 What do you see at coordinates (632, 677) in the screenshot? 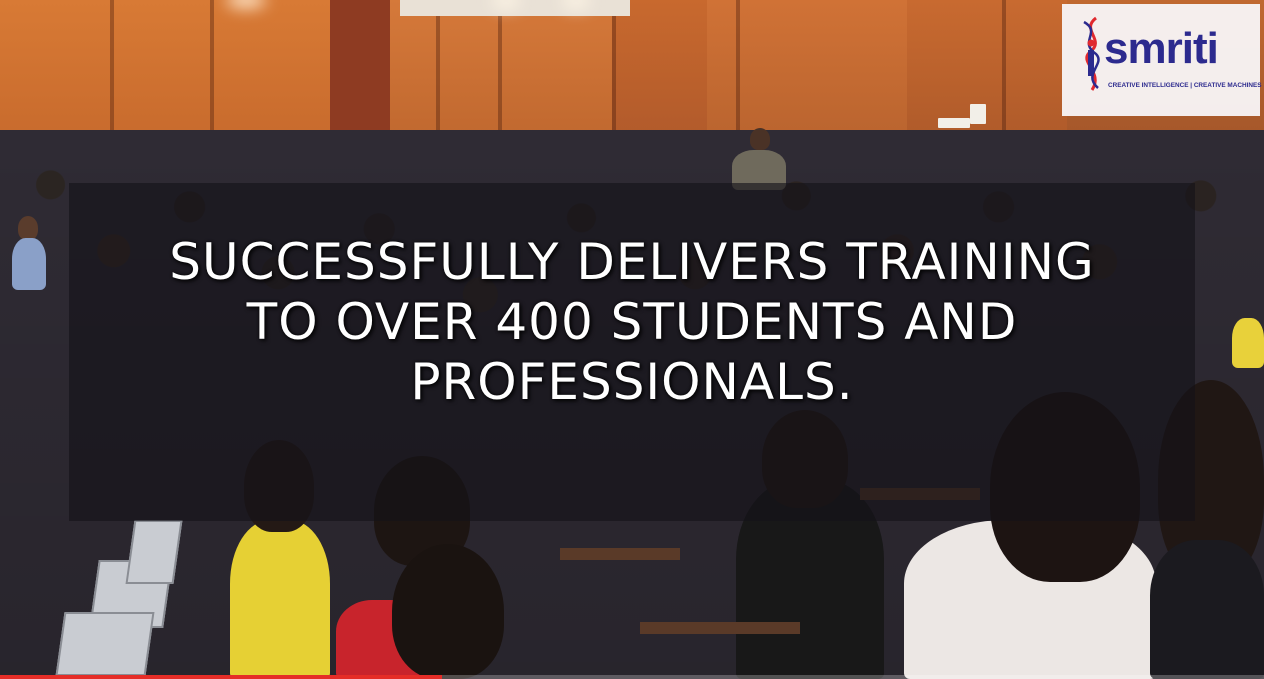
I see `video-progress-bar` at bounding box center [632, 677].